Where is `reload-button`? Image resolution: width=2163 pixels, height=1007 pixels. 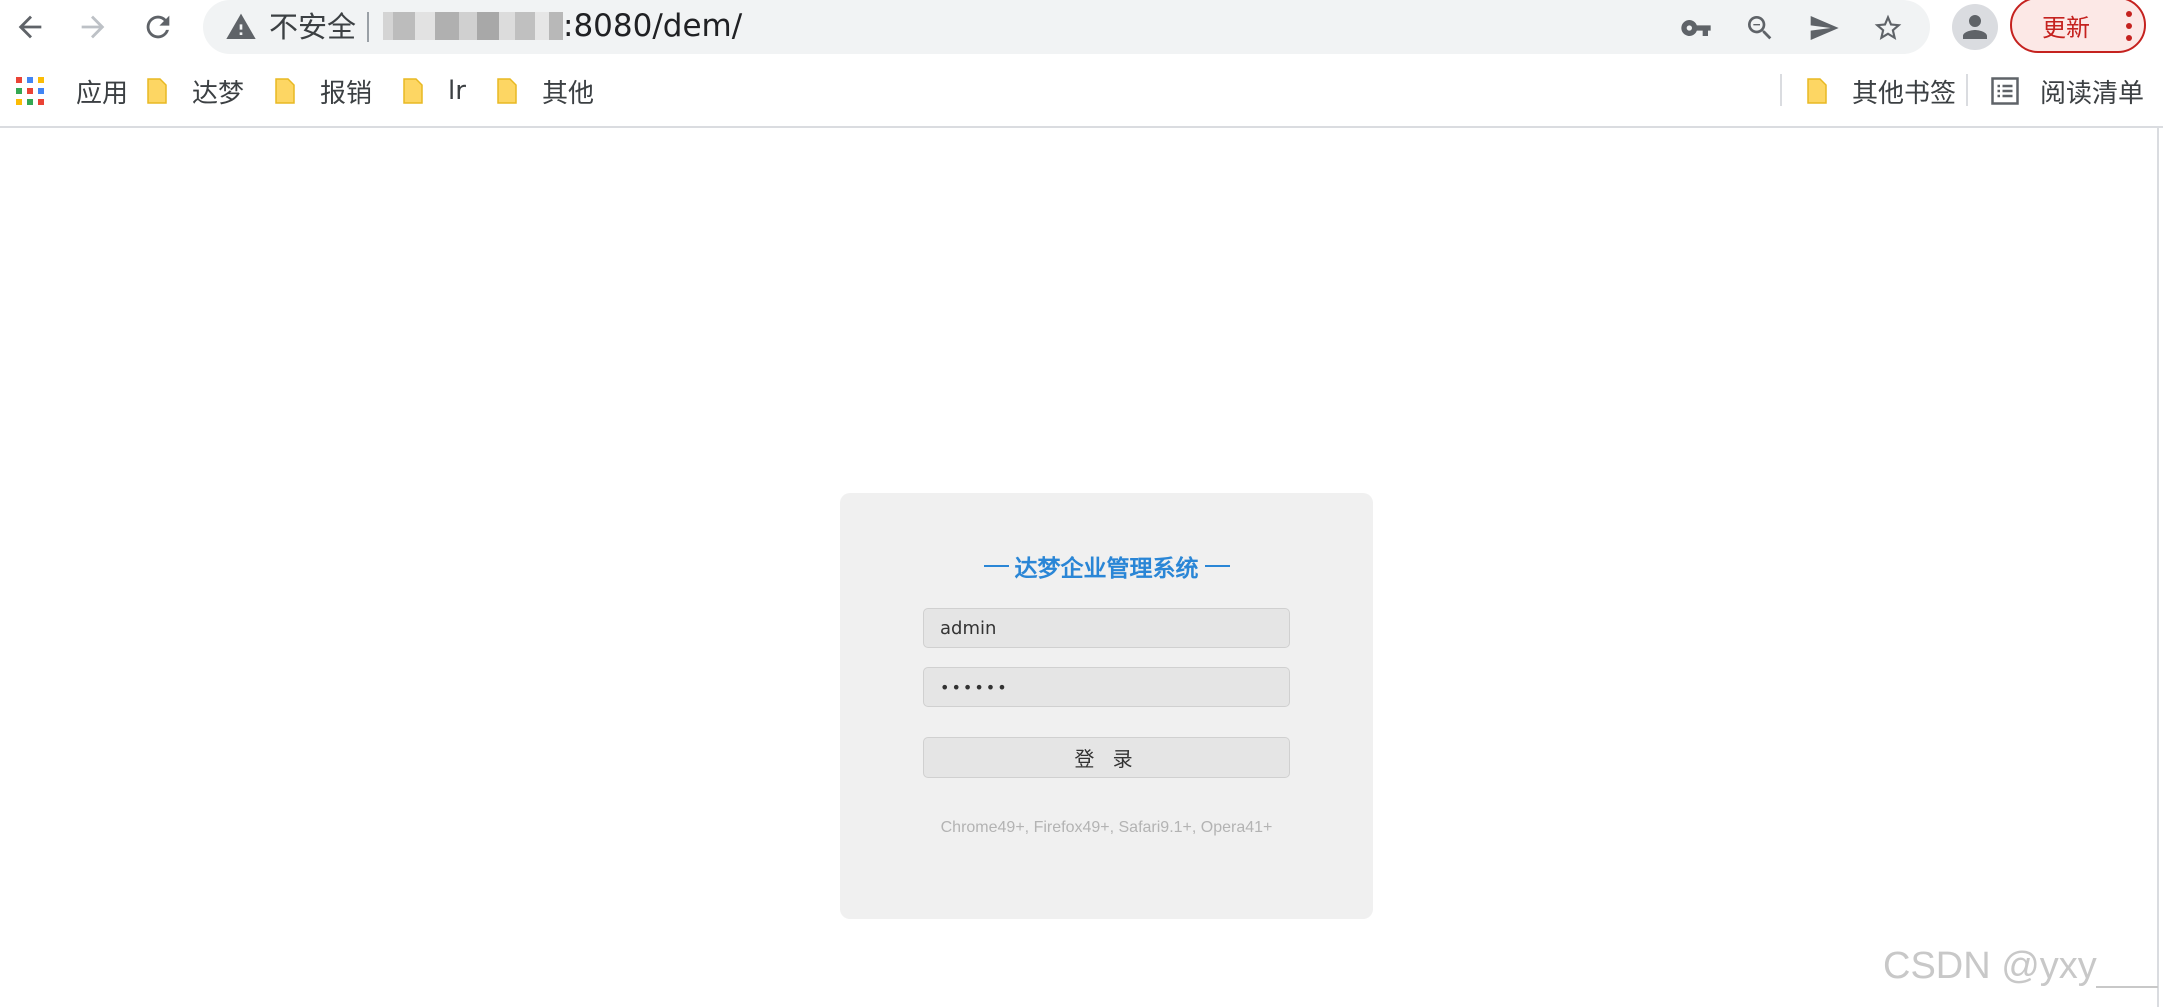 reload-button is located at coordinates (158, 27).